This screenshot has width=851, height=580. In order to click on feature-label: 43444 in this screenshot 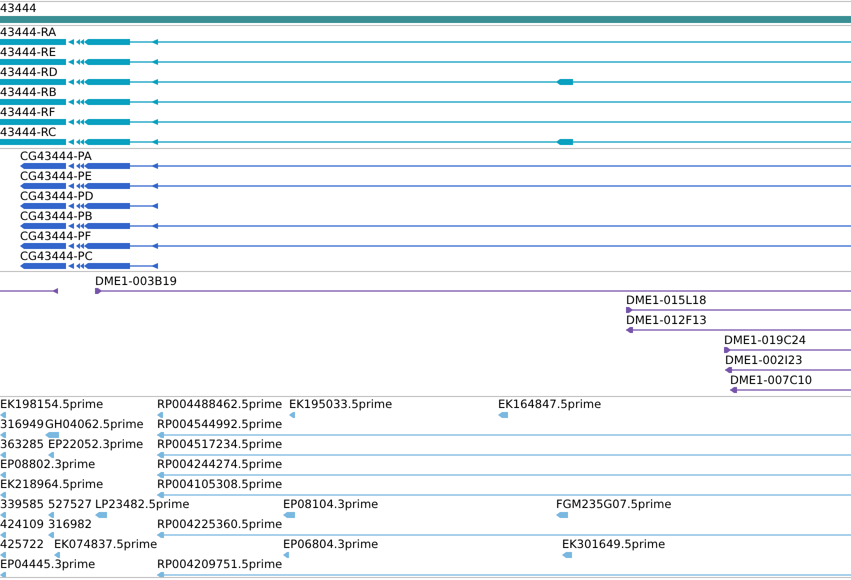, I will do `click(18, 8)`.